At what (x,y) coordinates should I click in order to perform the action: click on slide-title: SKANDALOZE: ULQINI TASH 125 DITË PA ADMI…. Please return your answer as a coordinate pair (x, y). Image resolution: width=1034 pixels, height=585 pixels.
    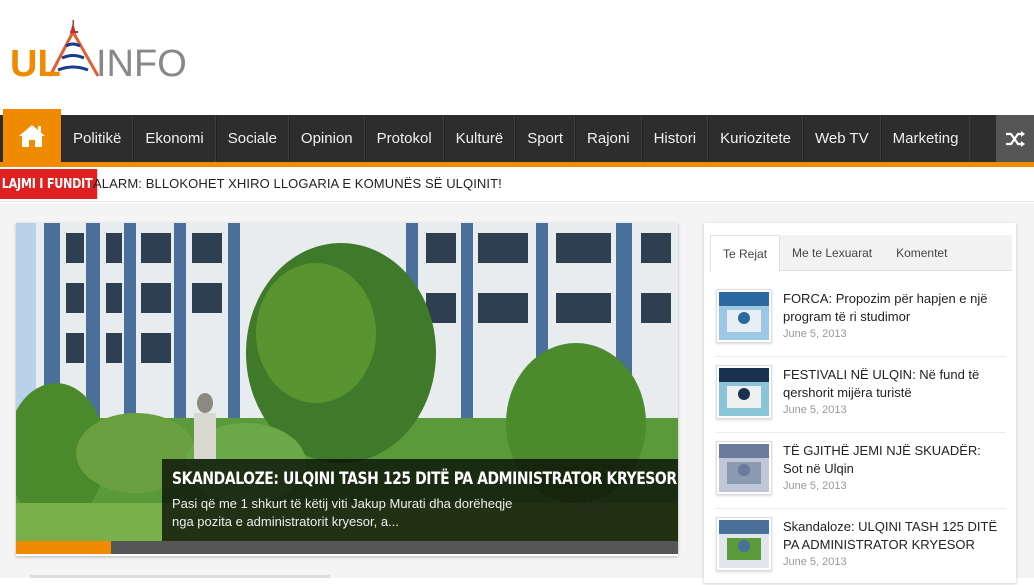
    Looking at the image, I should click on (424, 479).